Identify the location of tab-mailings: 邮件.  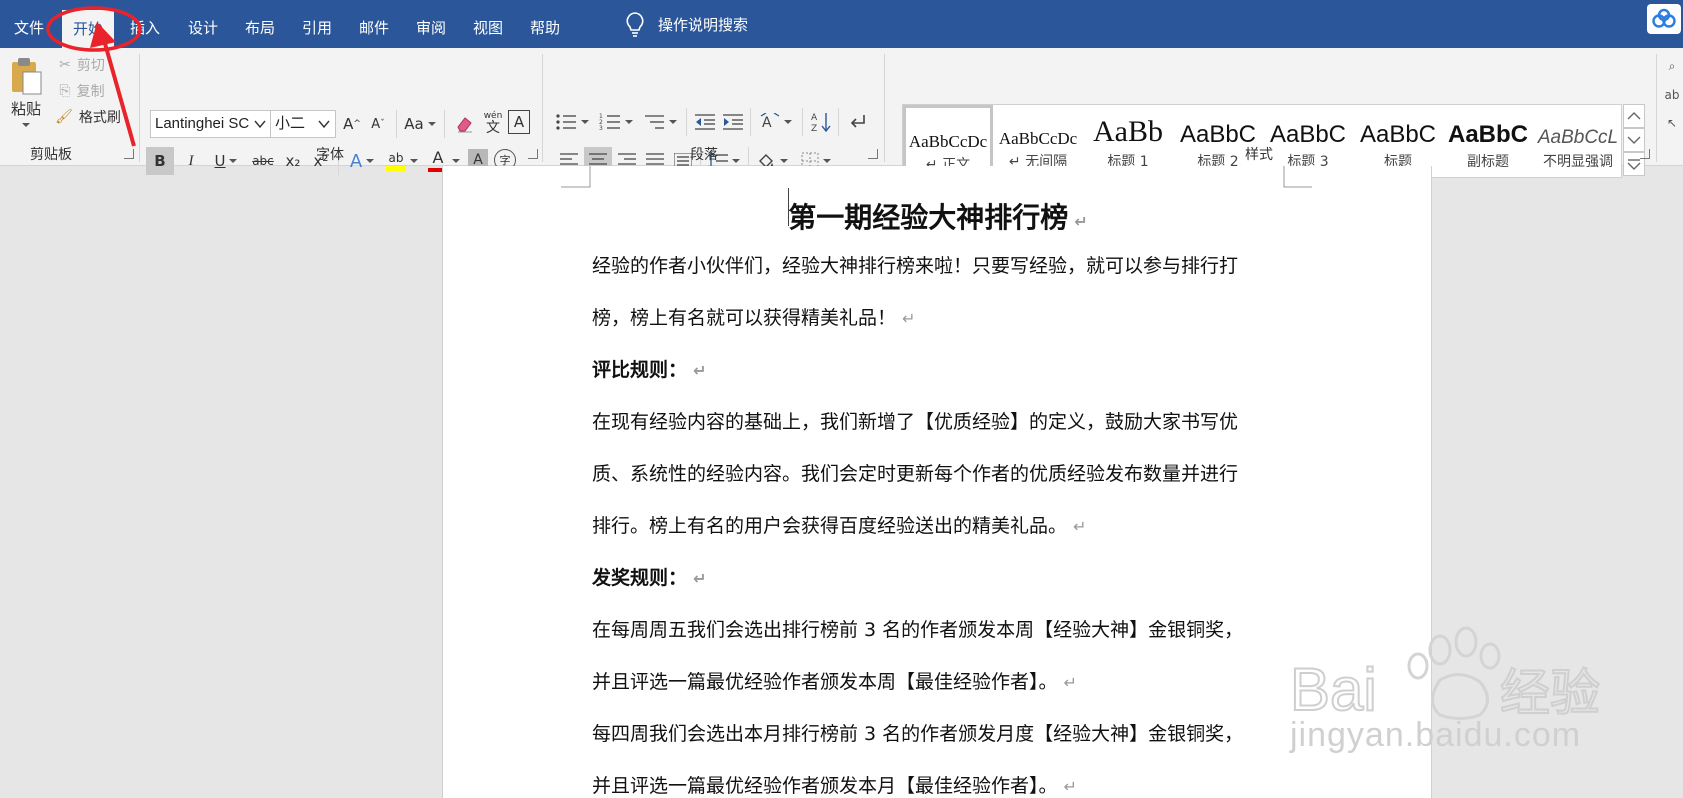
(374, 24).